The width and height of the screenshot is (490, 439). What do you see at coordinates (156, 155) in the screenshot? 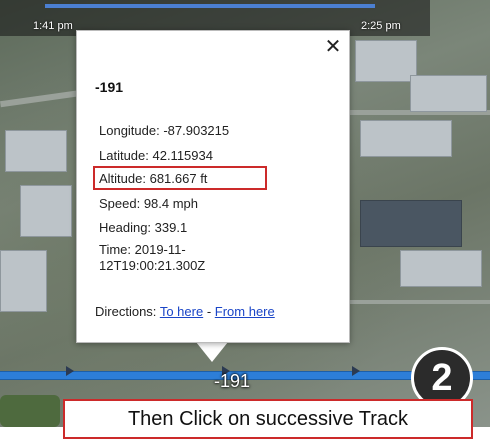
I see `latitude-value: Latitude: 42.115934` at bounding box center [156, 155].